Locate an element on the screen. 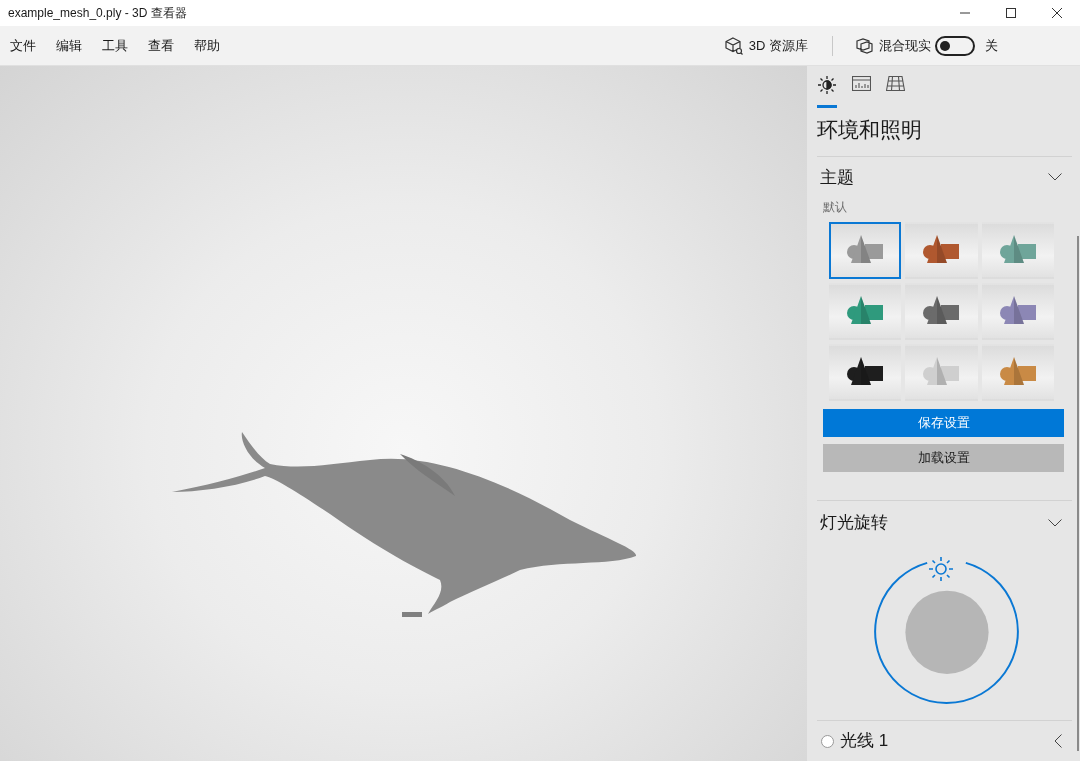  window-title: example_mesh_0.ply - 3D 查看器 is located at coordinates (97, 13).